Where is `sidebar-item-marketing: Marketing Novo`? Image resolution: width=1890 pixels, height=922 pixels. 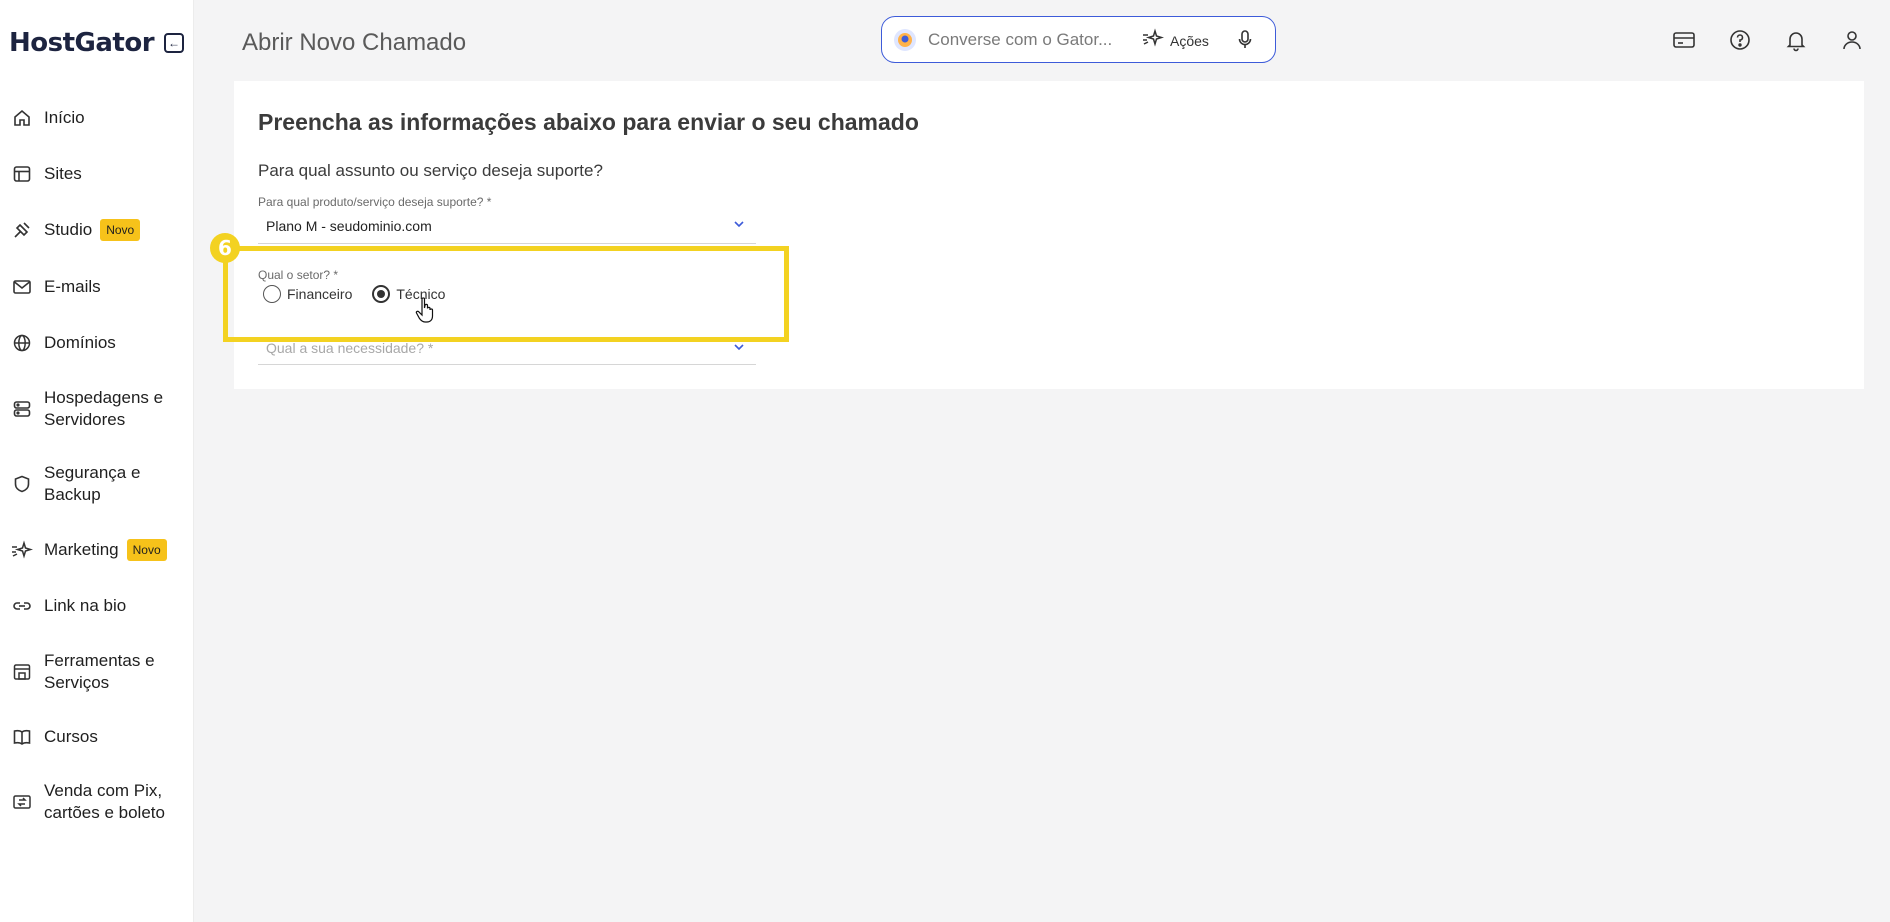
sidebar-item-marketing: Marketing Novo is located at coordinates (97, 550).